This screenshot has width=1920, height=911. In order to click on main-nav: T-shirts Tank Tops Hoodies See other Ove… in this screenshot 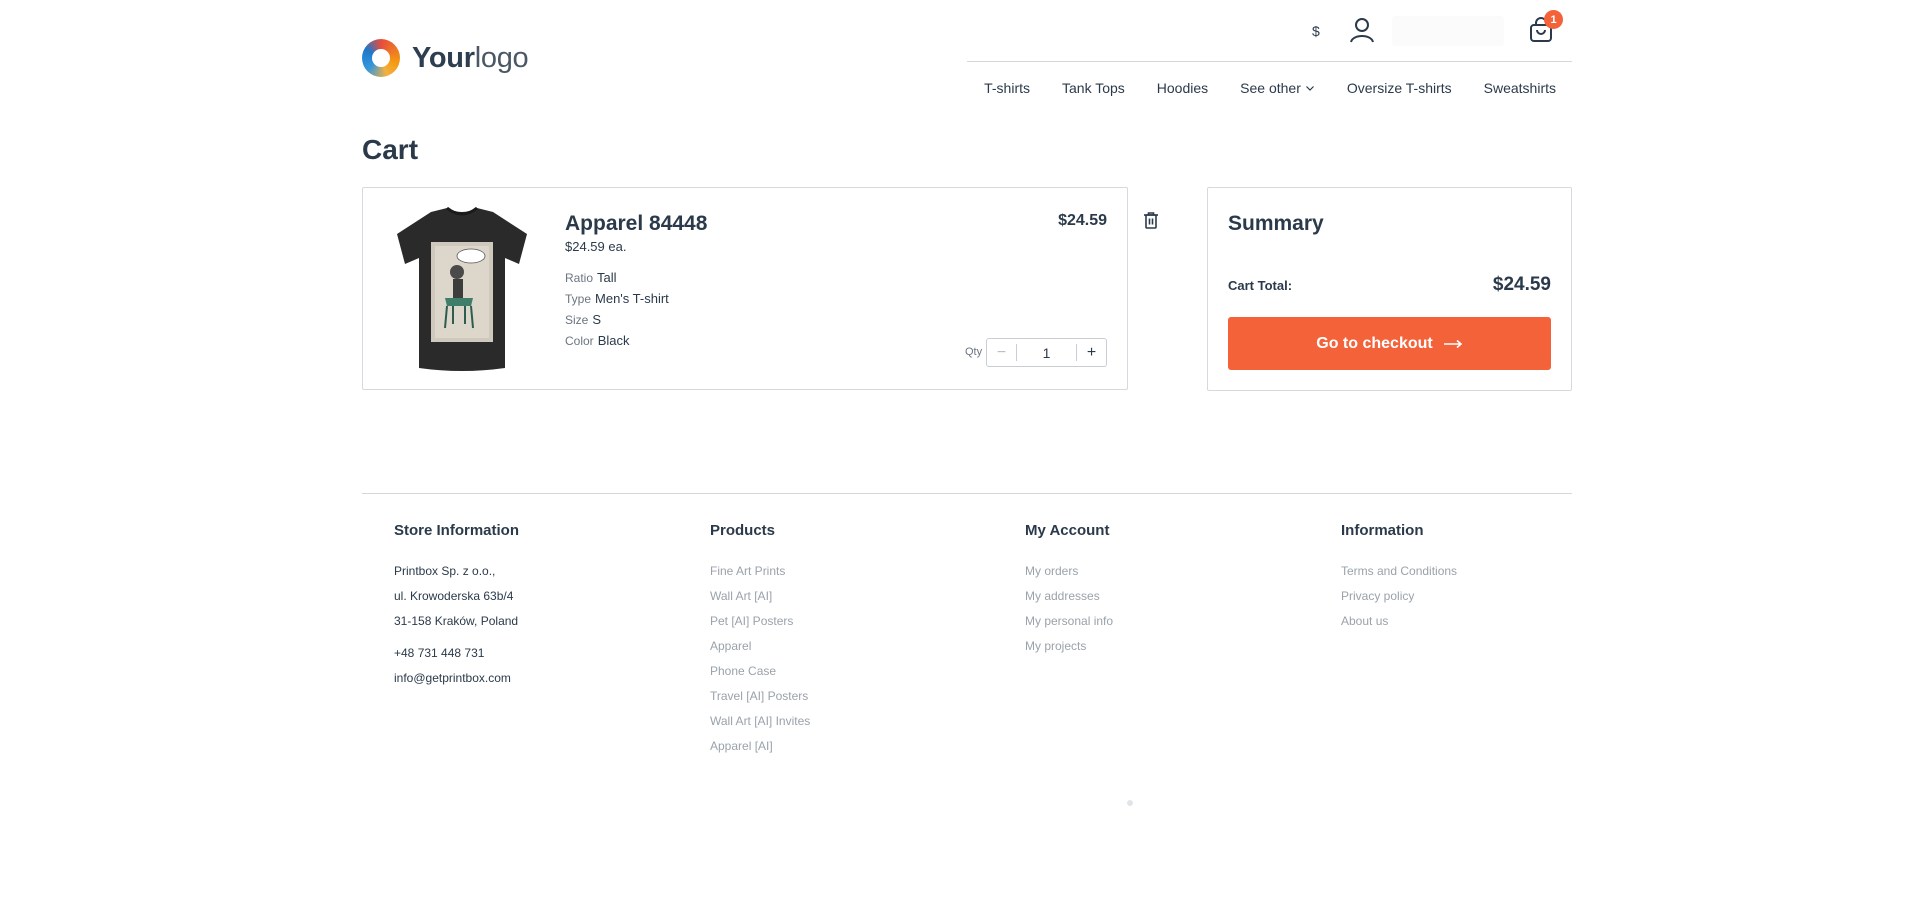, I will do `click(1269, 88)`.